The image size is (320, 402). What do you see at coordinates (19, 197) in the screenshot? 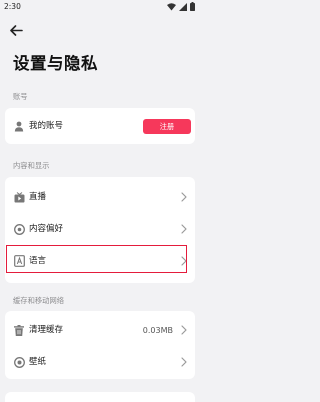
I see `live-tv-icon` at bounding box center [19, 197].